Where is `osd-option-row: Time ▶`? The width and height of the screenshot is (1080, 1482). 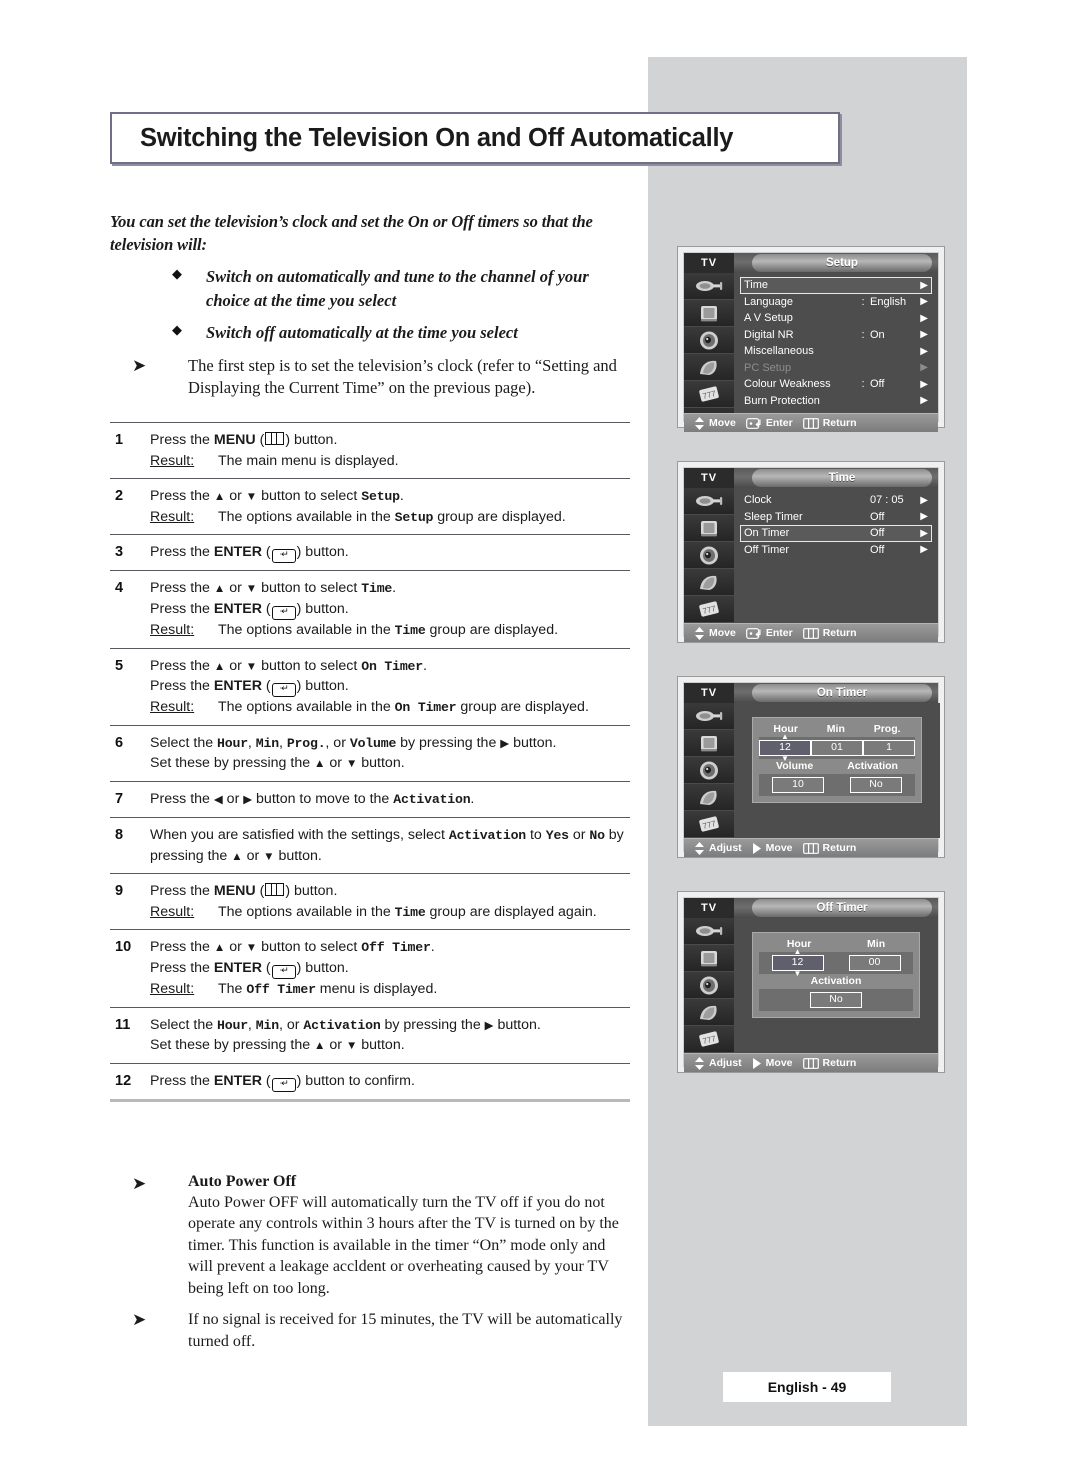
osd-option-row: Time ▶ is located at coordinates (836, 285).